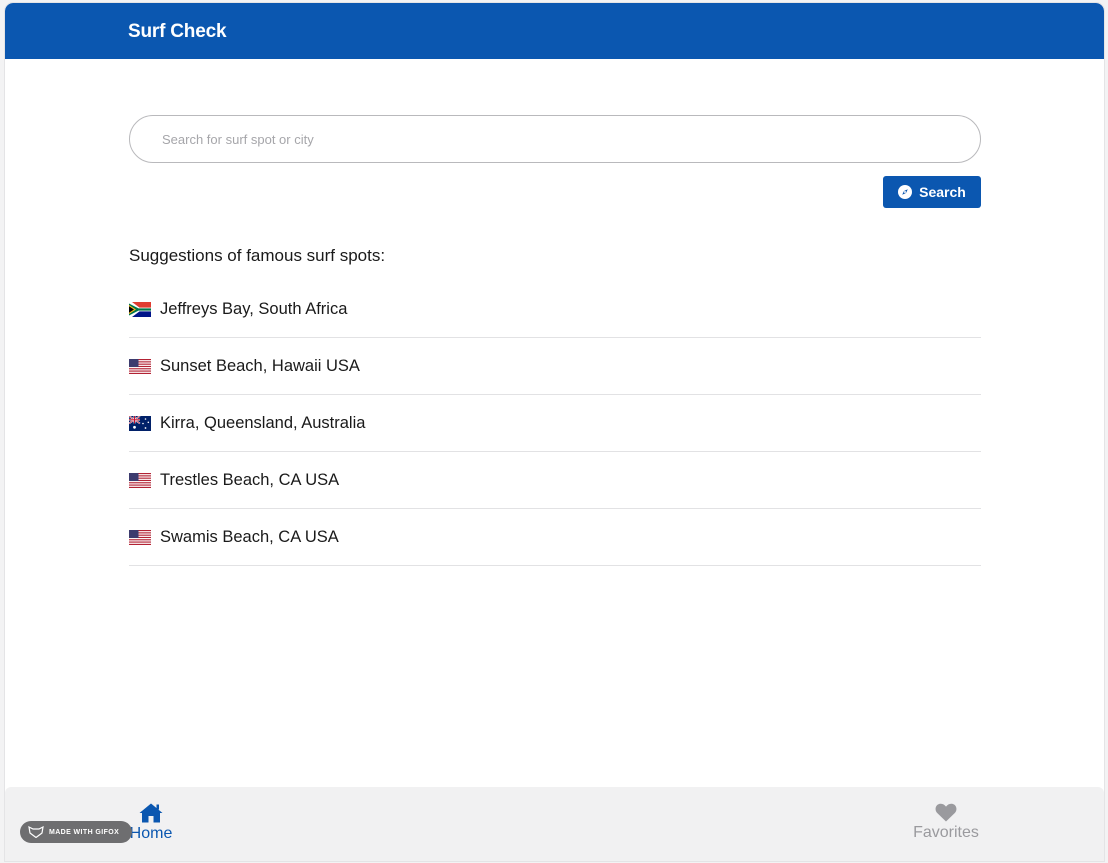 The height and width of the screenshot is (863, 1108). What do you see at coordinates (84, 832) in the screenshot?
I see `watermark-text: MADE WITH GIFOX` at bounding box center [84, 832].